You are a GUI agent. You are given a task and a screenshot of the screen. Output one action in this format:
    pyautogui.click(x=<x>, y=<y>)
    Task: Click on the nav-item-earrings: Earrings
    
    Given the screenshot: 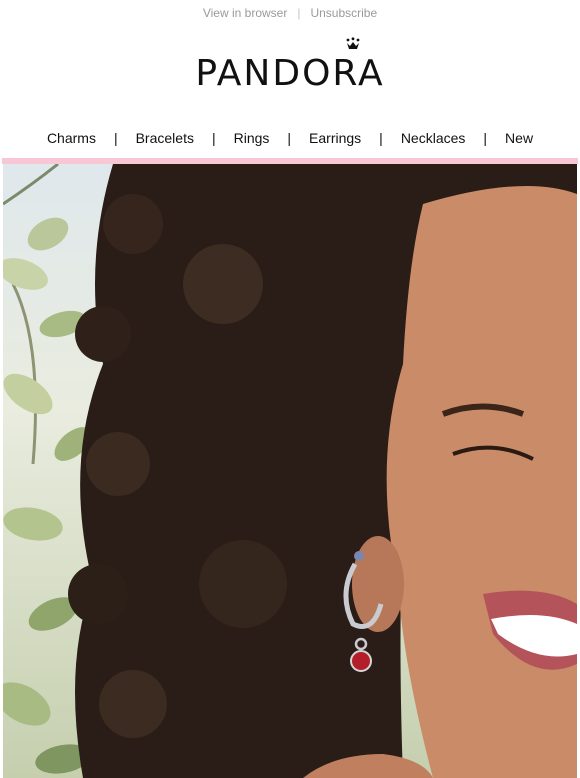 What is the action you would take?
    pyautogui.click(x=335, y=138)
    